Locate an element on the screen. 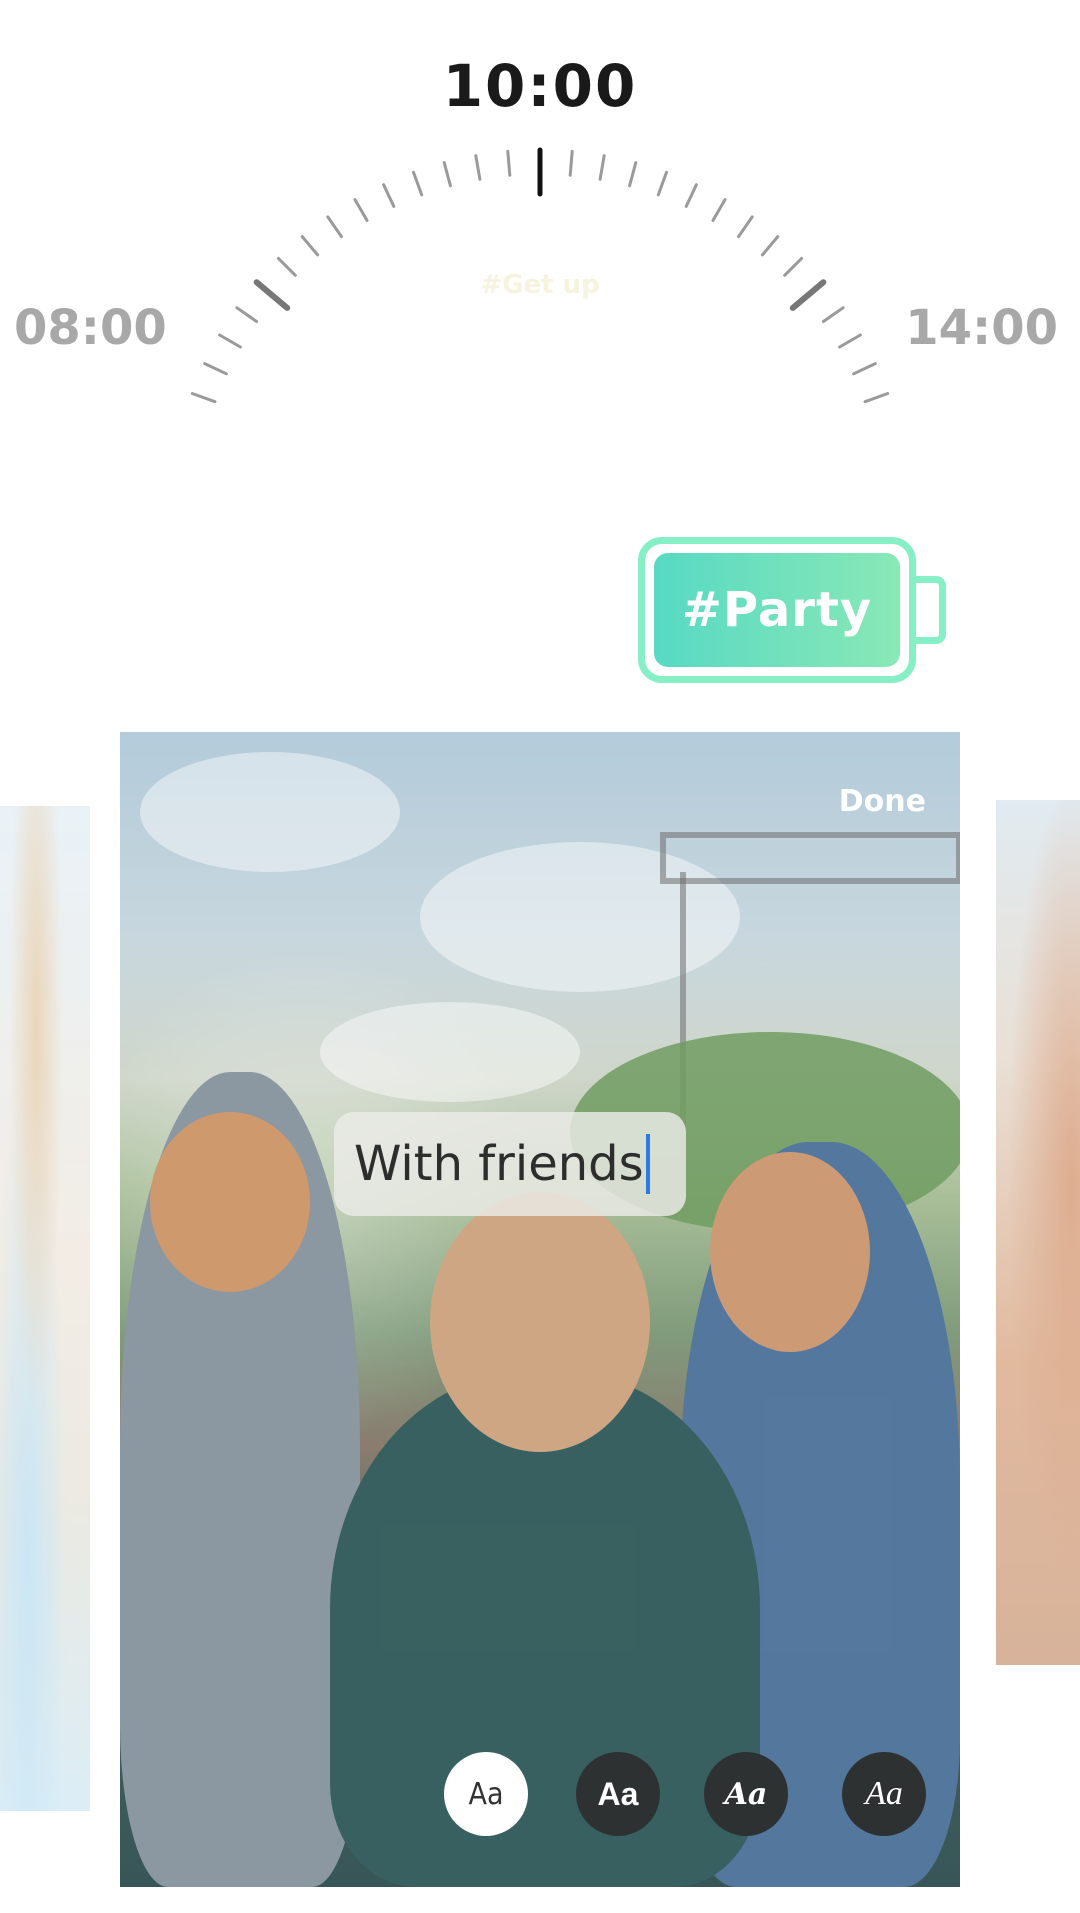 This screenshot has width=1080, height=1913. party-tag-battery: #Party is located at coordinates (777, 610).